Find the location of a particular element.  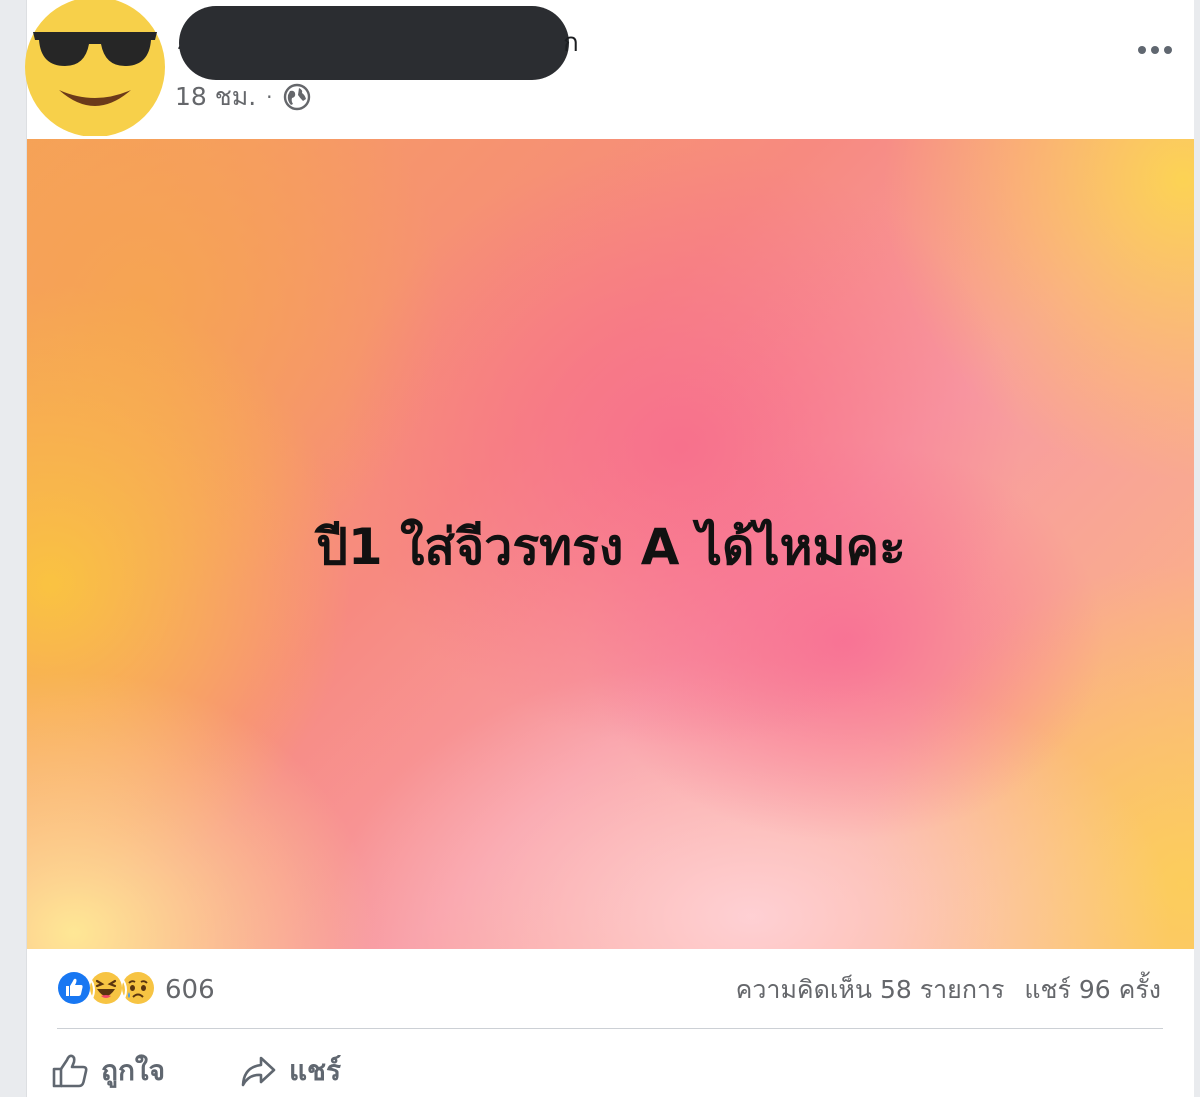

post-options-button is located at coordinates (1155, 50).